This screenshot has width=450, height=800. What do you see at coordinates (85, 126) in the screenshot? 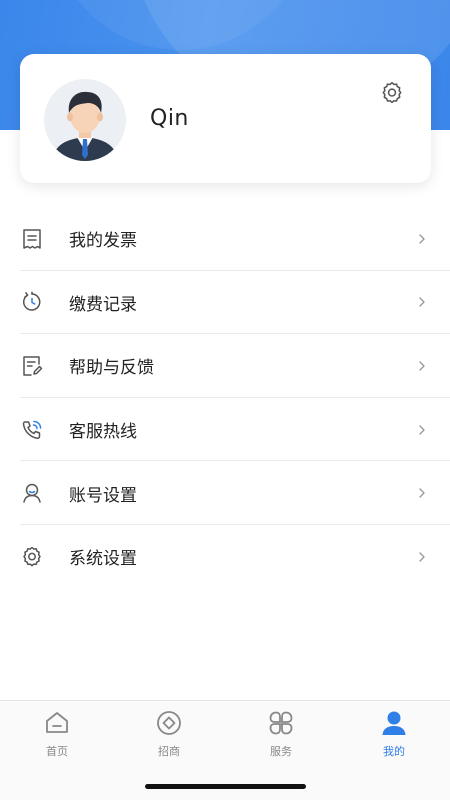
I see `businessman-avatar-icon` at bounding box center [85, 126].